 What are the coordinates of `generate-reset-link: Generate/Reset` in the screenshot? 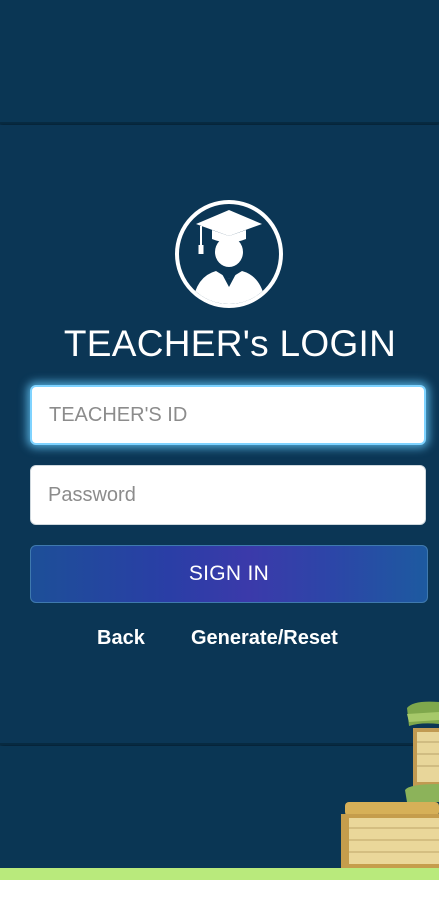 It's located at (264, 638).